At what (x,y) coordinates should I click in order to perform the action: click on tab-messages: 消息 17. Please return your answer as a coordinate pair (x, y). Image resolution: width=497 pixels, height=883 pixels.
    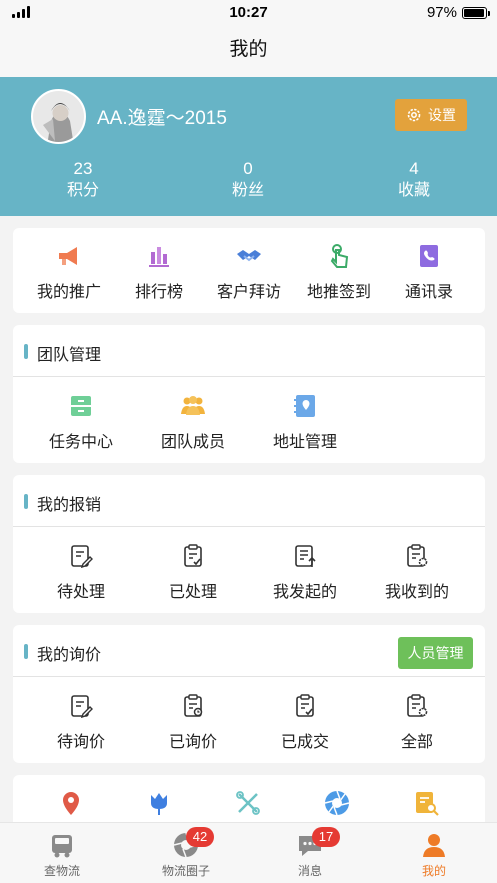
    Looking at the image, I should click on (310, 851).